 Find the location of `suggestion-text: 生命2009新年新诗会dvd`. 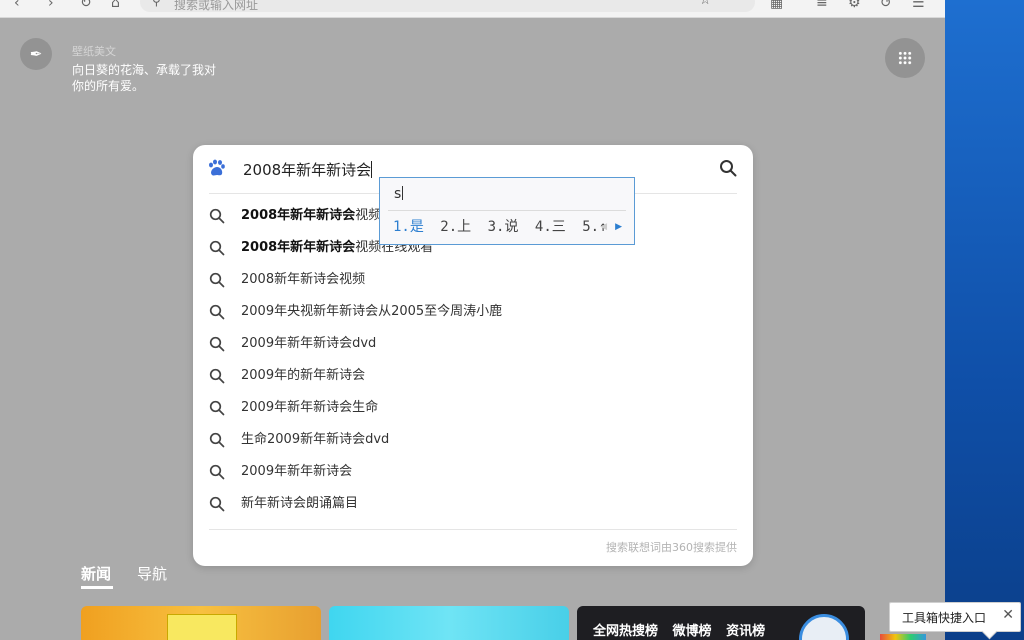

suggestion-text: 生命2009新年新诗会dvd is located at coordinates (315, 439).